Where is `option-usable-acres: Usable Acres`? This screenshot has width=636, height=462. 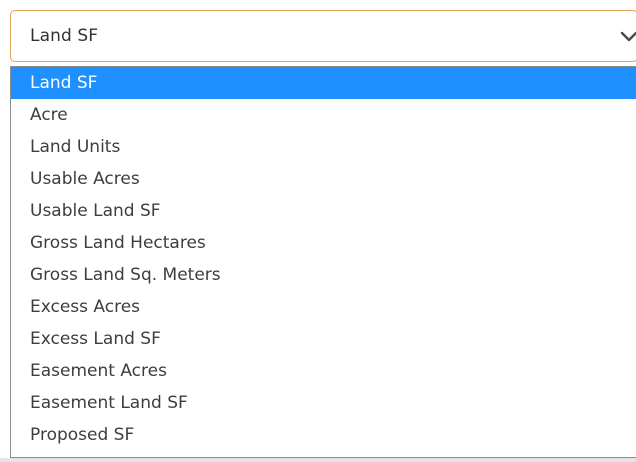
option-usable-acres: Usable Acres is located at coordinates (323, 179).